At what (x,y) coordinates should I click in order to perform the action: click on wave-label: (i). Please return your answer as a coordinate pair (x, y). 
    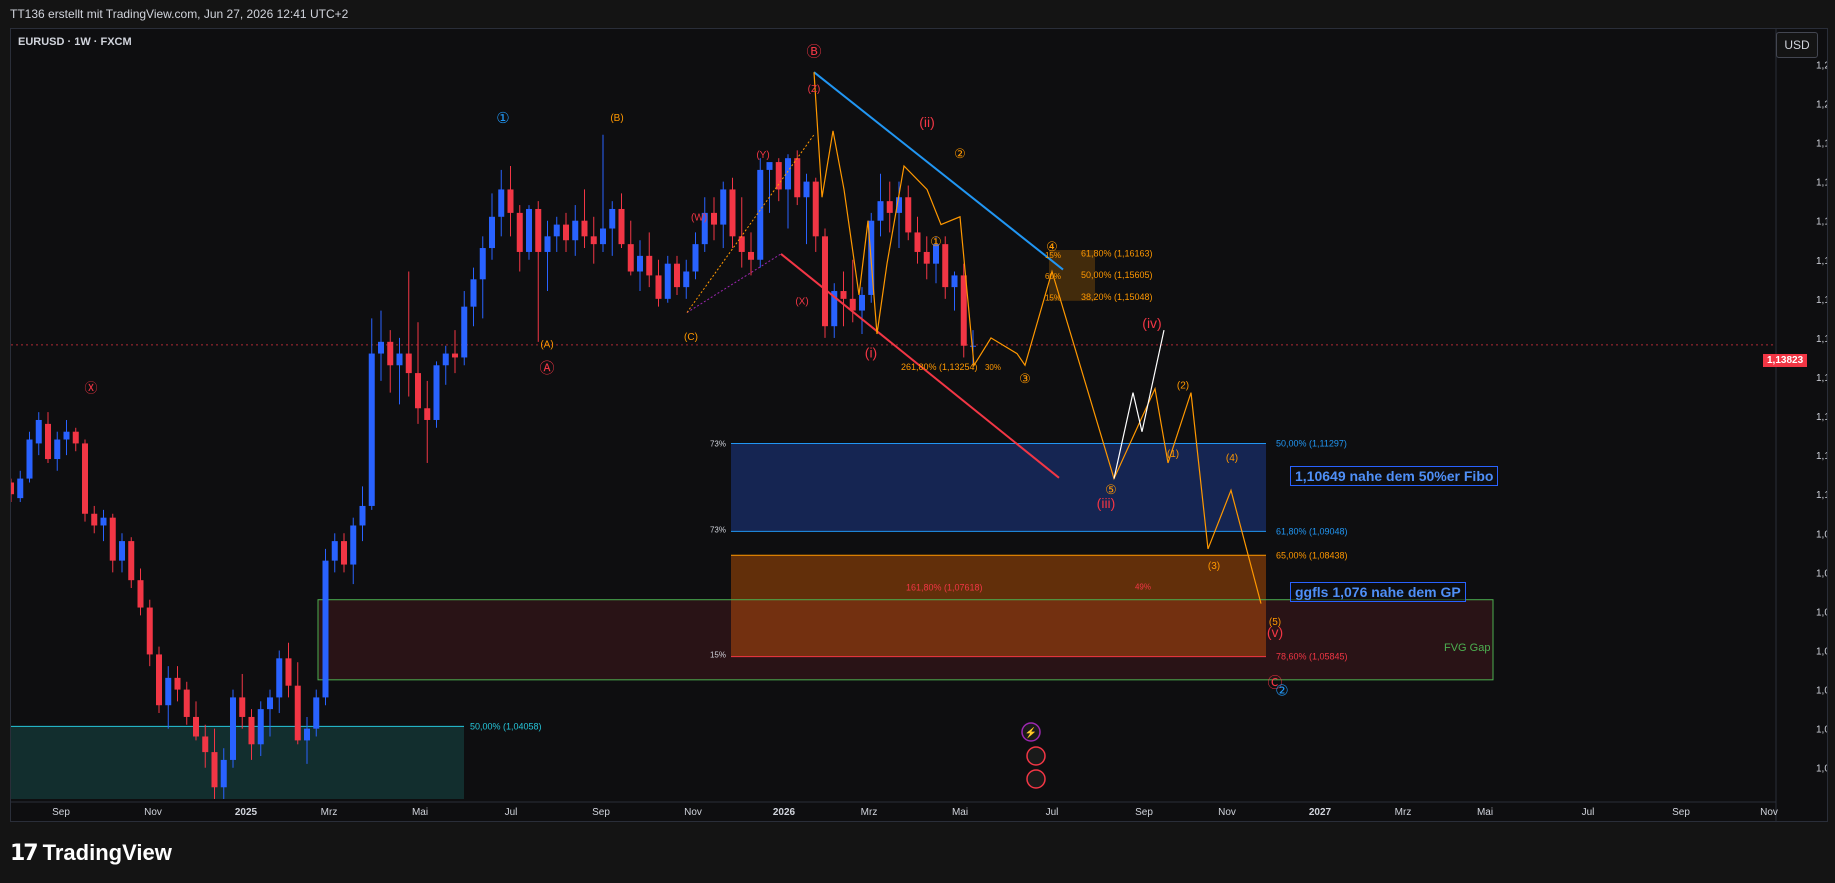
    Looking at the image, I should click on (871, 352).